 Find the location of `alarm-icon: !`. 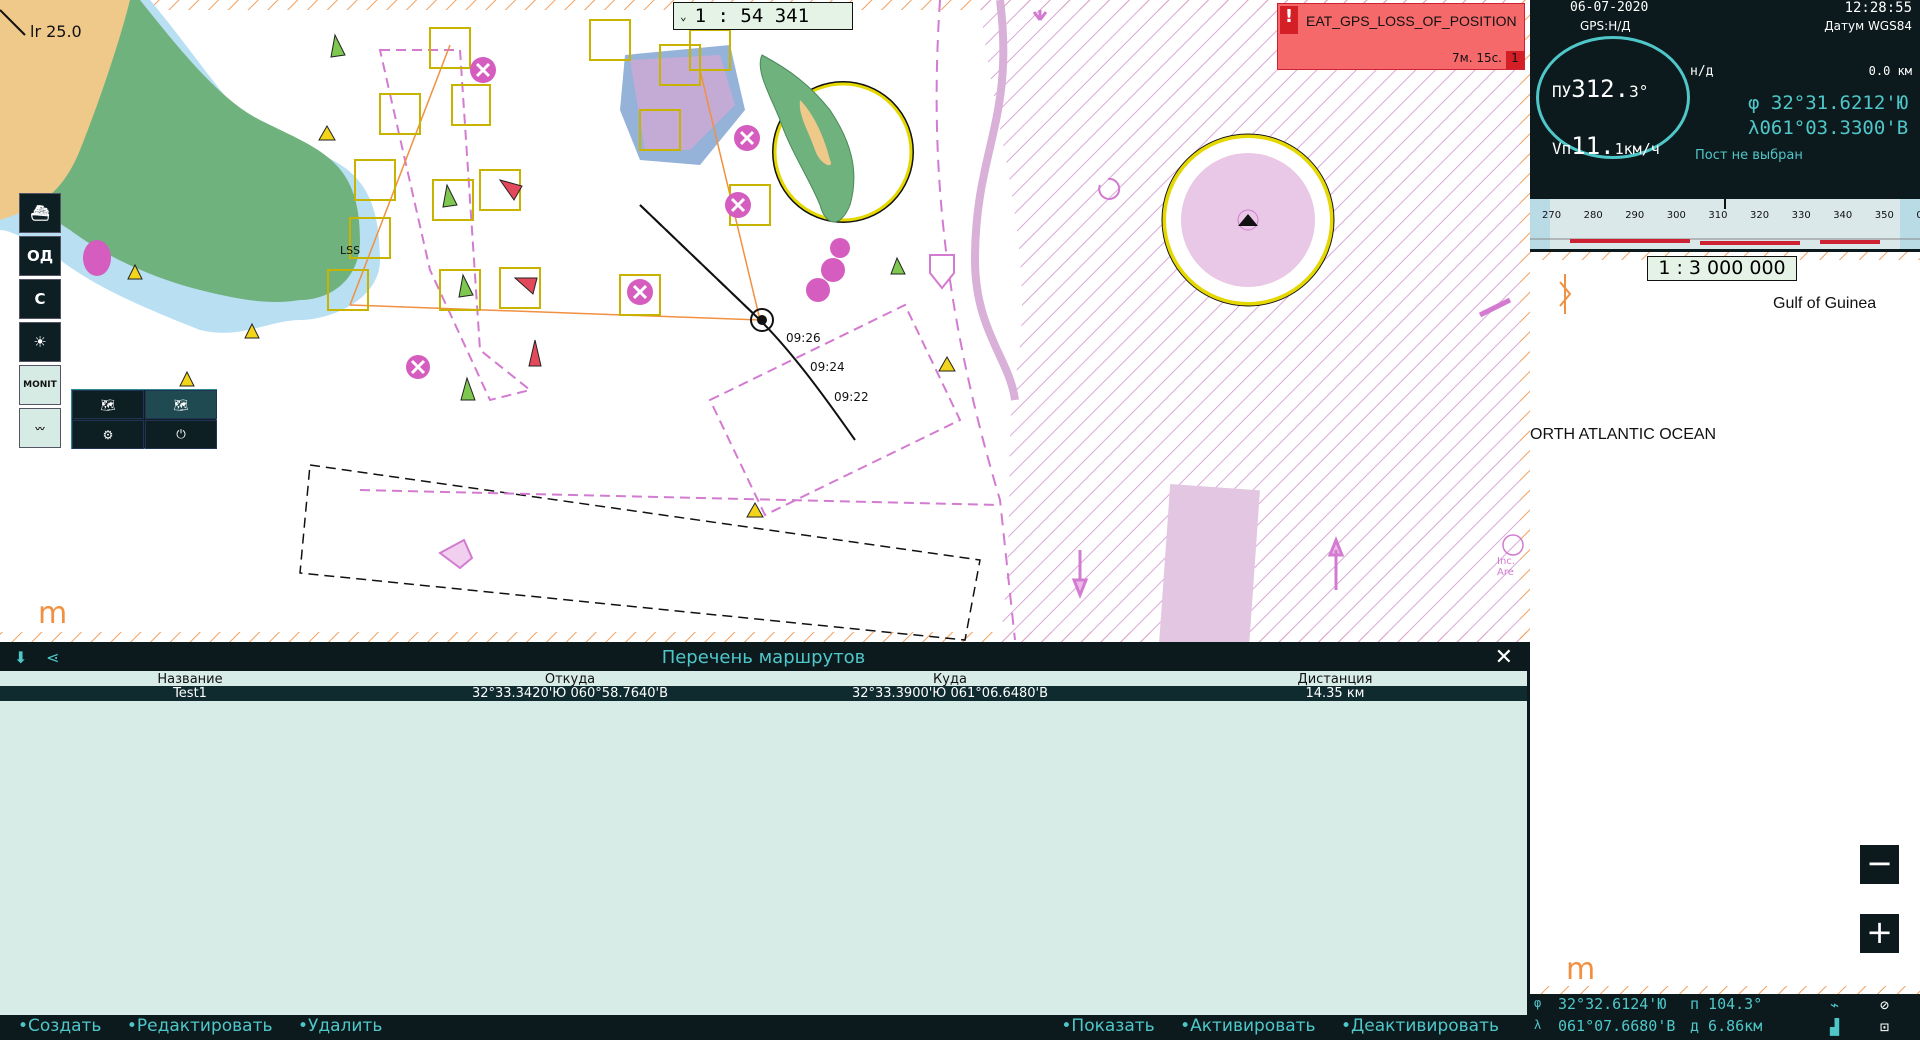

alarm-icon: ! is located at coordinates (1289, 20).